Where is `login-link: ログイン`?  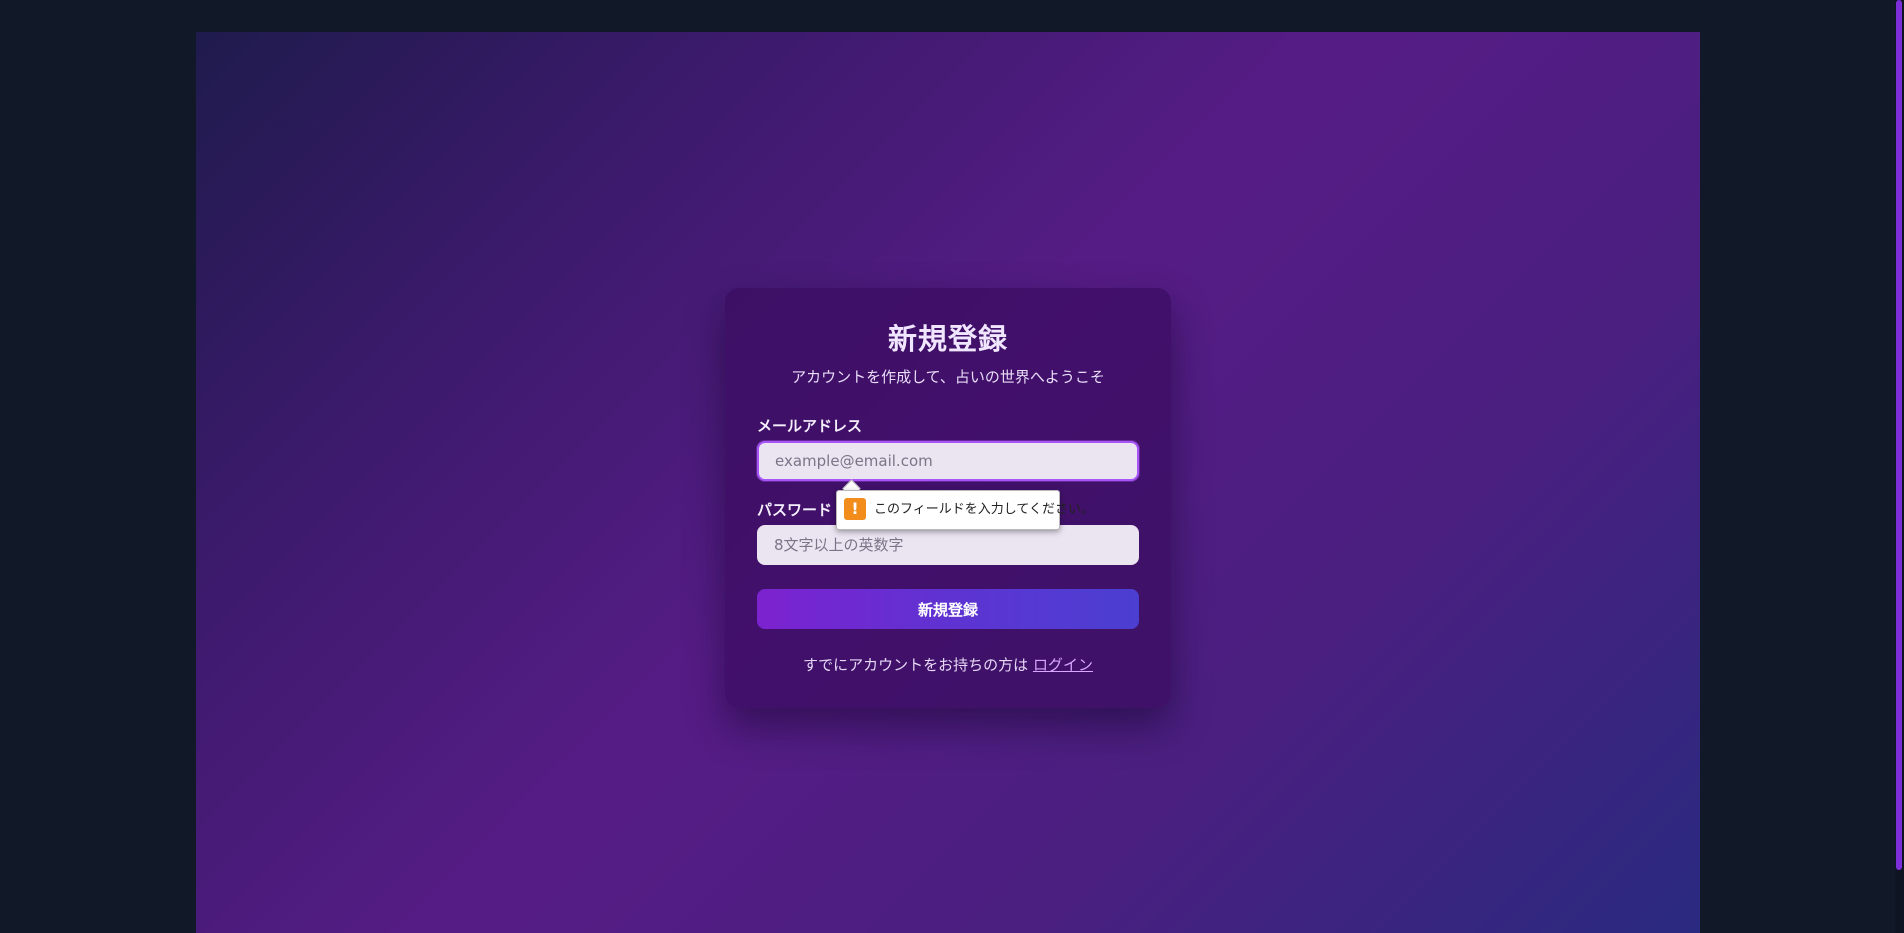
login-link: ログイン is located at coordinates (1063, 665).